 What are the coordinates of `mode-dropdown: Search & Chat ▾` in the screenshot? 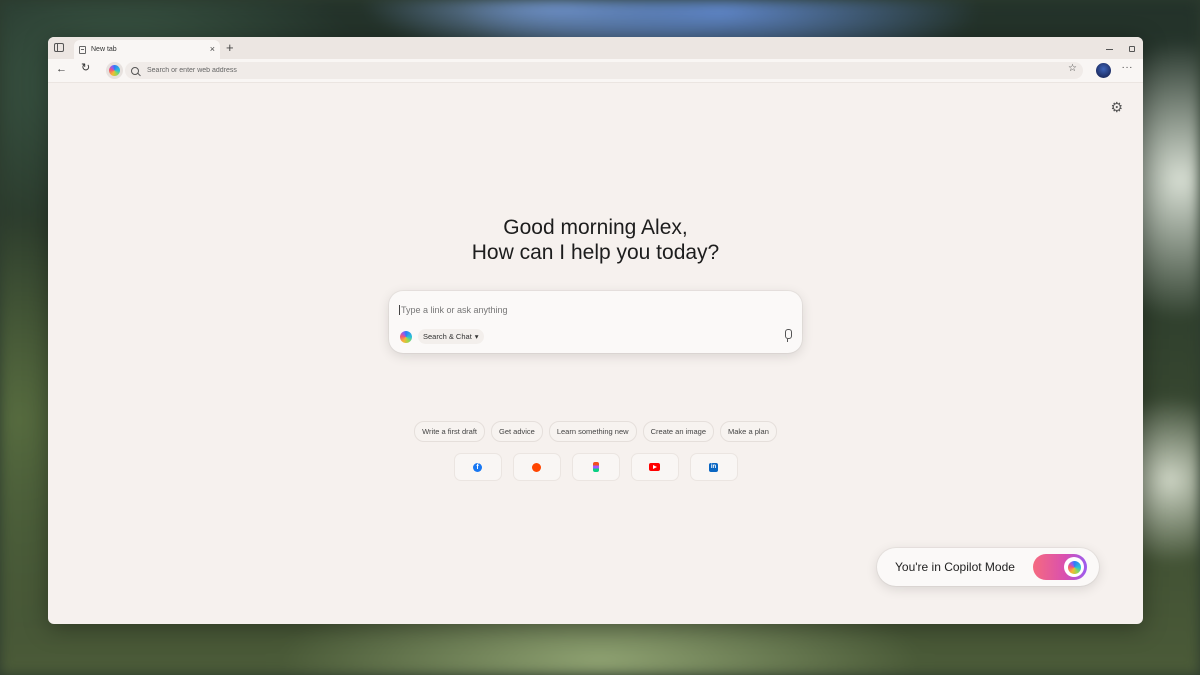 It's located at (451, 336).